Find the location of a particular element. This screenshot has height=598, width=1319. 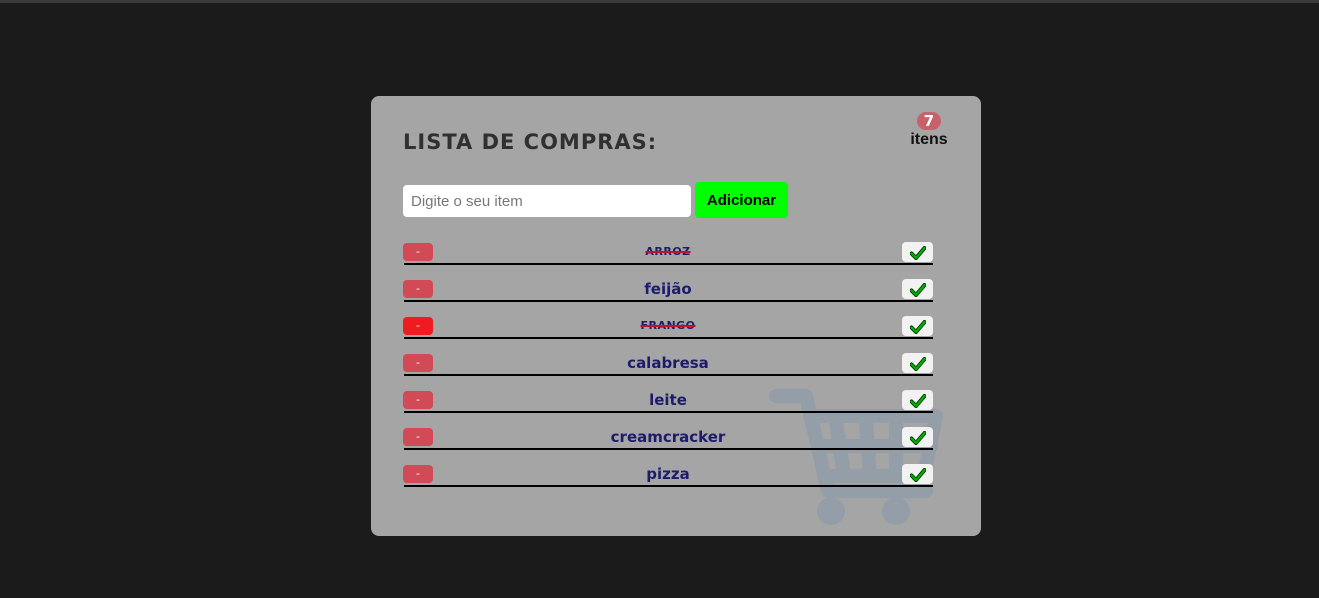

item-name: leite is located at coordinates (668, 400).